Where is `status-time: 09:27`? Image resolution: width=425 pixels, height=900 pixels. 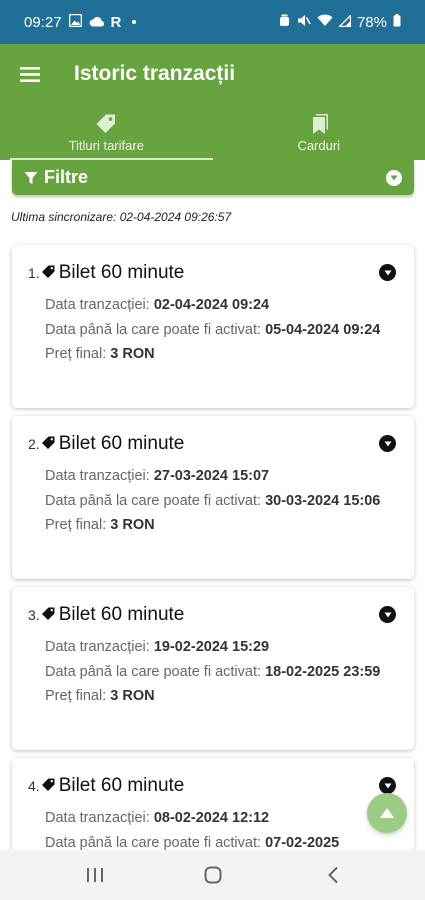 status-time: 09:27 is located at coordinates (43, 22).